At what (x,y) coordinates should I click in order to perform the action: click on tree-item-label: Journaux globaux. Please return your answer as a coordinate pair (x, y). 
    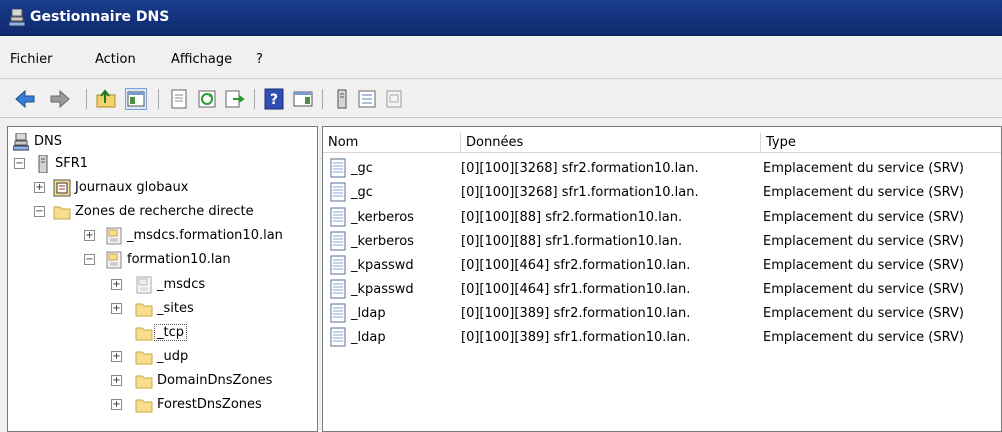
    Looking at the image, I should click on (132, 187).